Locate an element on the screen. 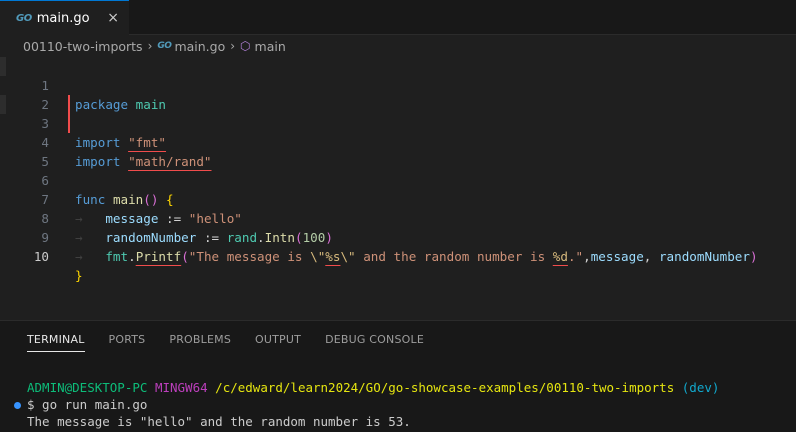  paren-close: ) is located at coordinates (753, 256).